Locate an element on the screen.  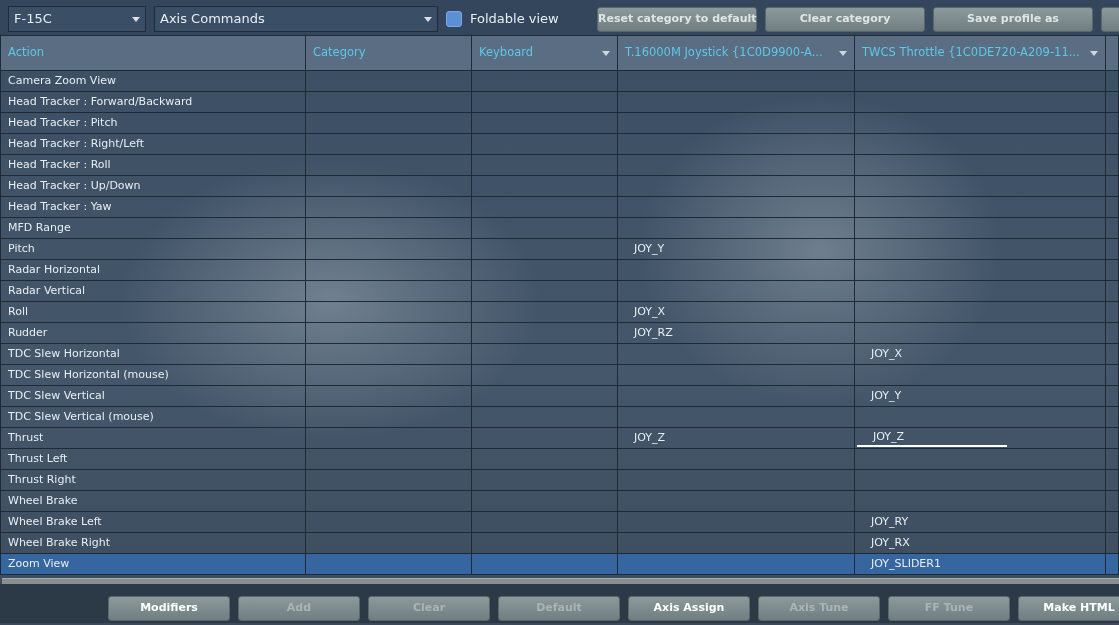
action-cell: MFD Range is located at coordinates (153, 228).